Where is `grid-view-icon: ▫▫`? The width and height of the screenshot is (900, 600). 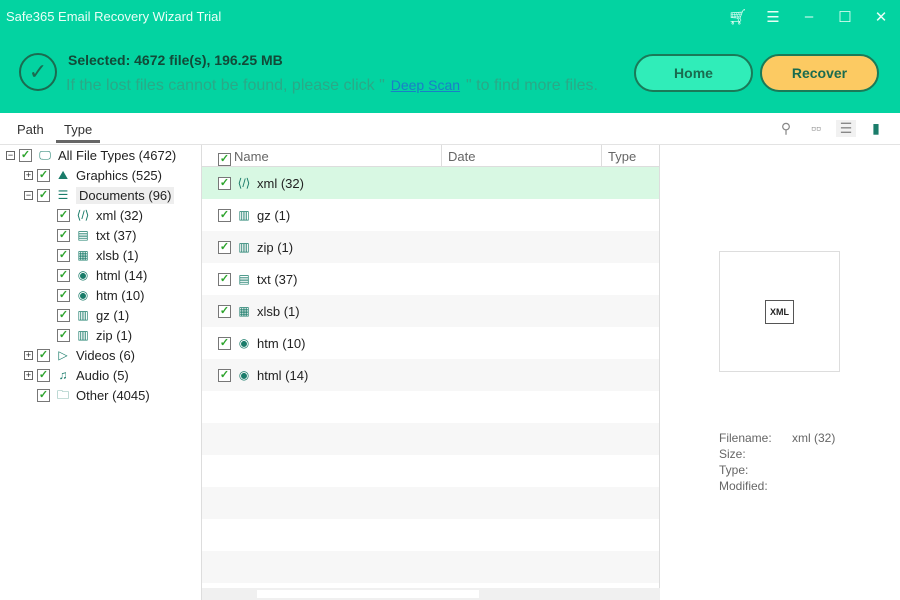
grid-view-icon: ▫▫ is located at coordinates (816, 128).